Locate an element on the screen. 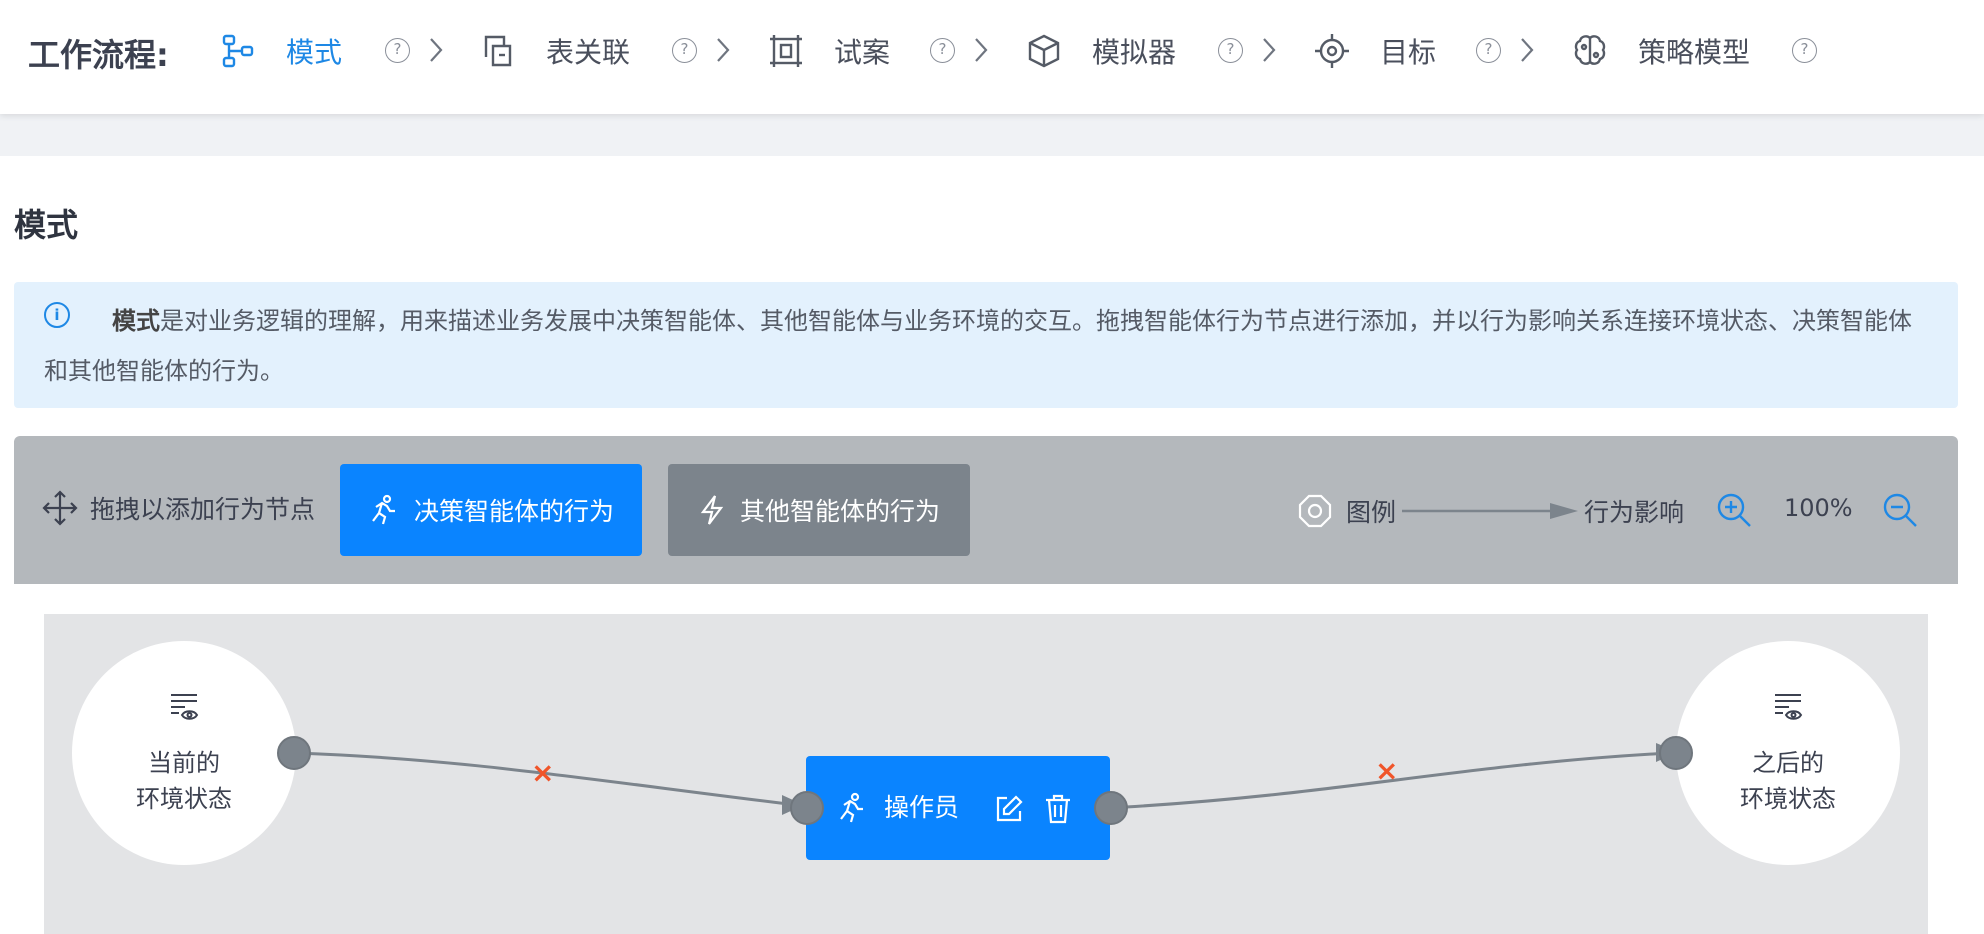  legend-edge-arrow is located at coordinates (1490, 511).